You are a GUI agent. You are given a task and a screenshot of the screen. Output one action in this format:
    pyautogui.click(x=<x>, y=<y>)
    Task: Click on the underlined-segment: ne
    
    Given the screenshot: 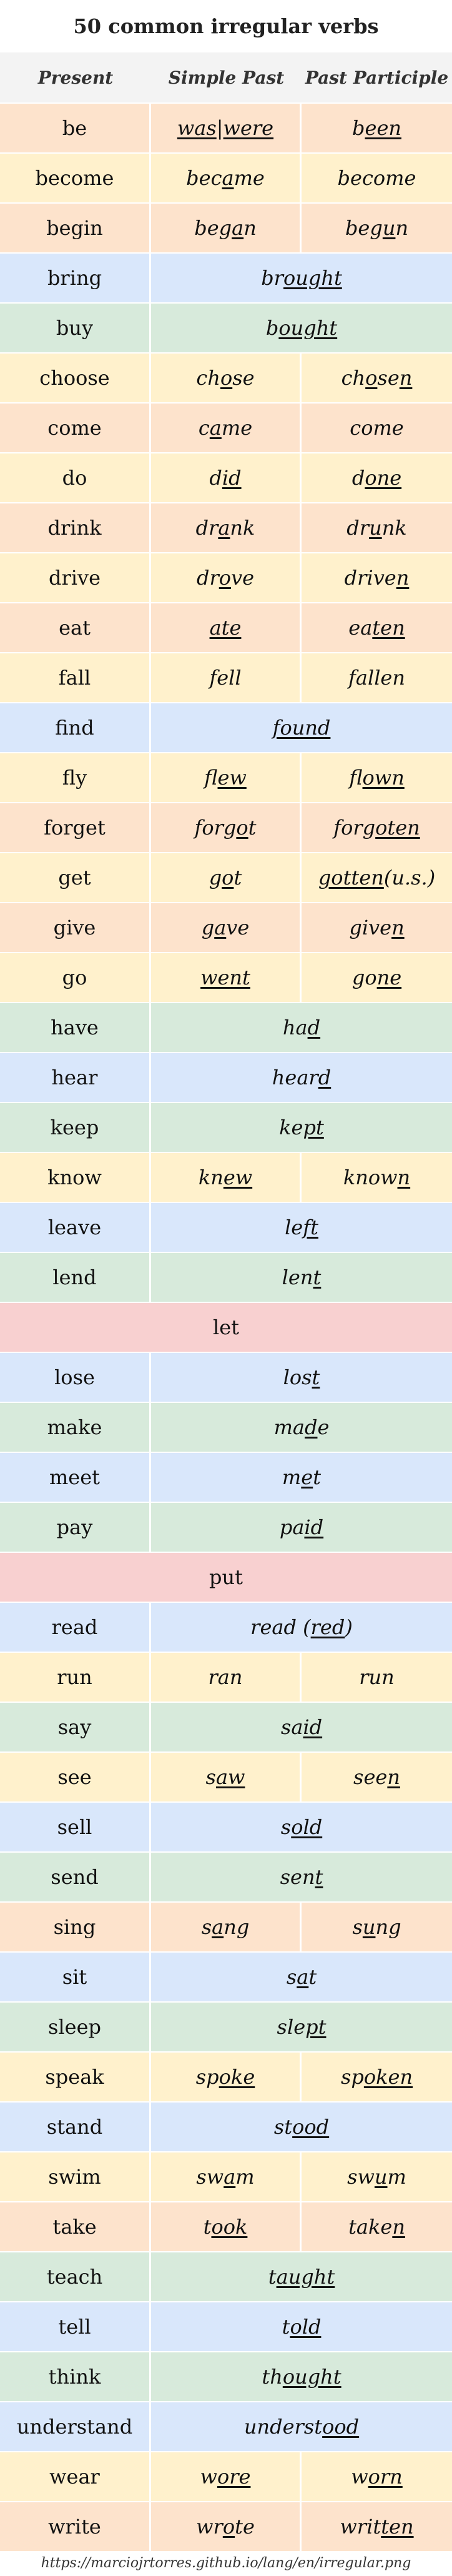 What is the action you would take?
    pyautogui.click(x=389, y=977)
    